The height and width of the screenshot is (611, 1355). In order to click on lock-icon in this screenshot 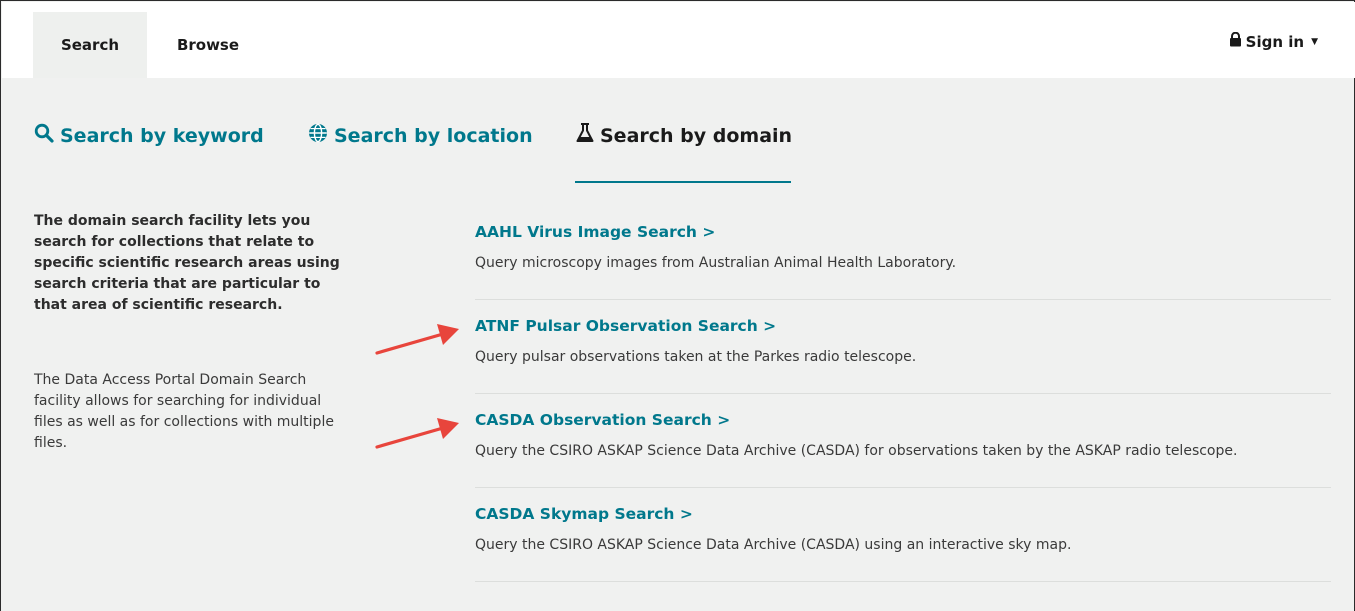, I will do `click(1235, 41)`.